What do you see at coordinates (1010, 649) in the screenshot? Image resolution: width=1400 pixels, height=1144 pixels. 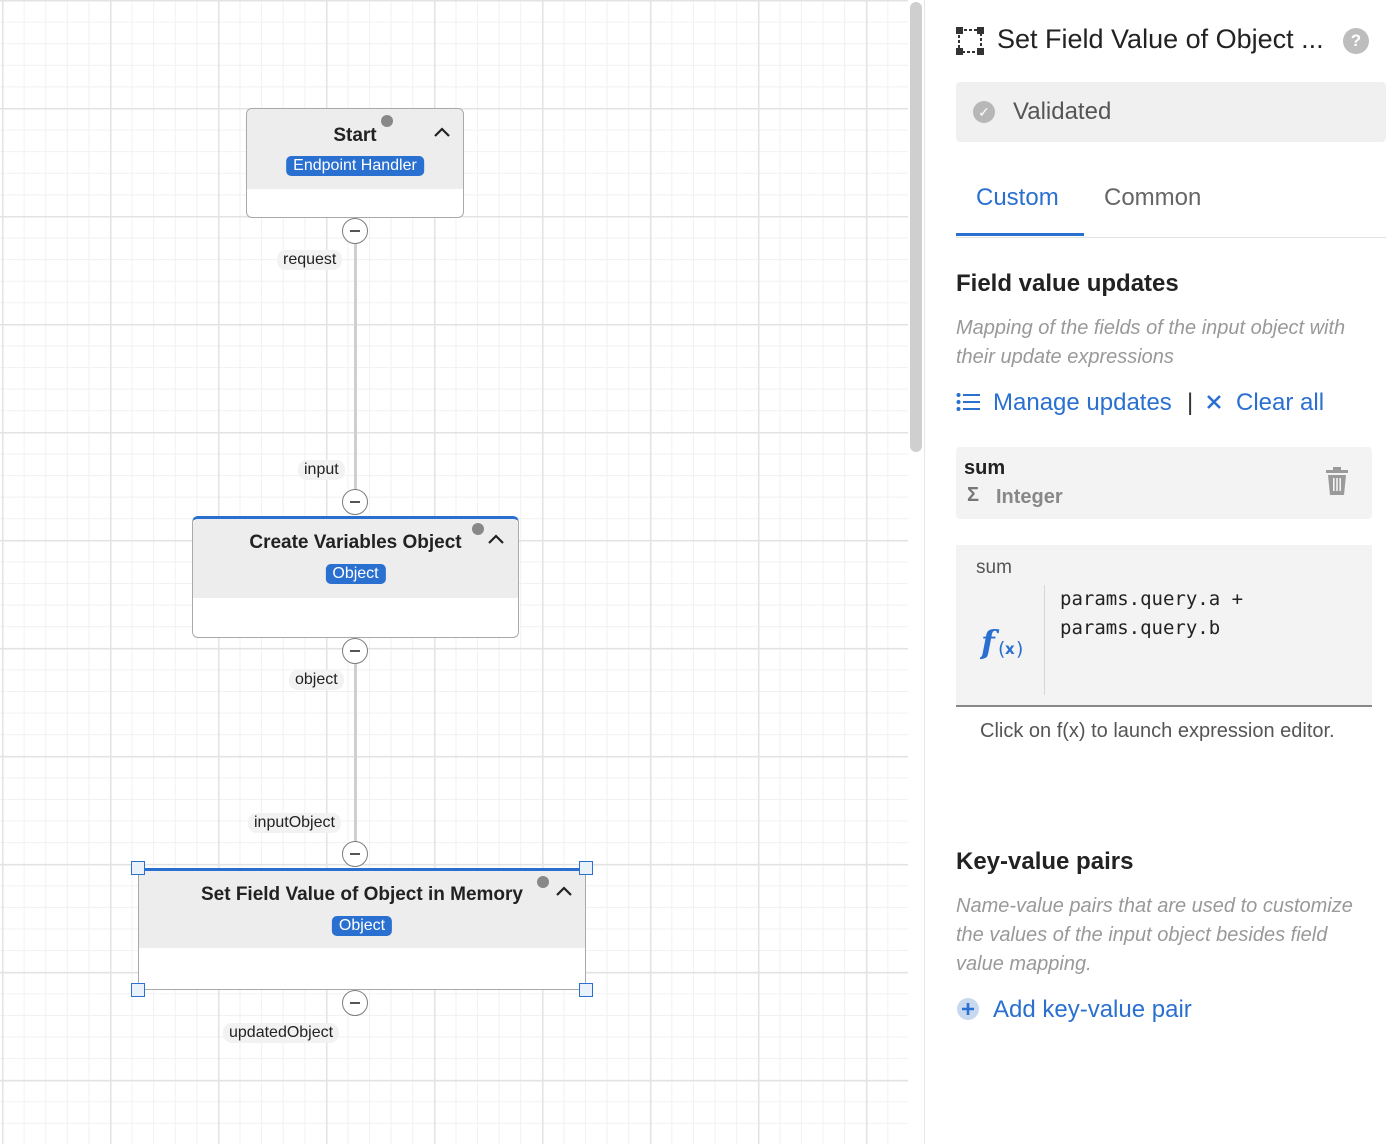 I see `svg-text: x` at bounding box center [1010, 649].